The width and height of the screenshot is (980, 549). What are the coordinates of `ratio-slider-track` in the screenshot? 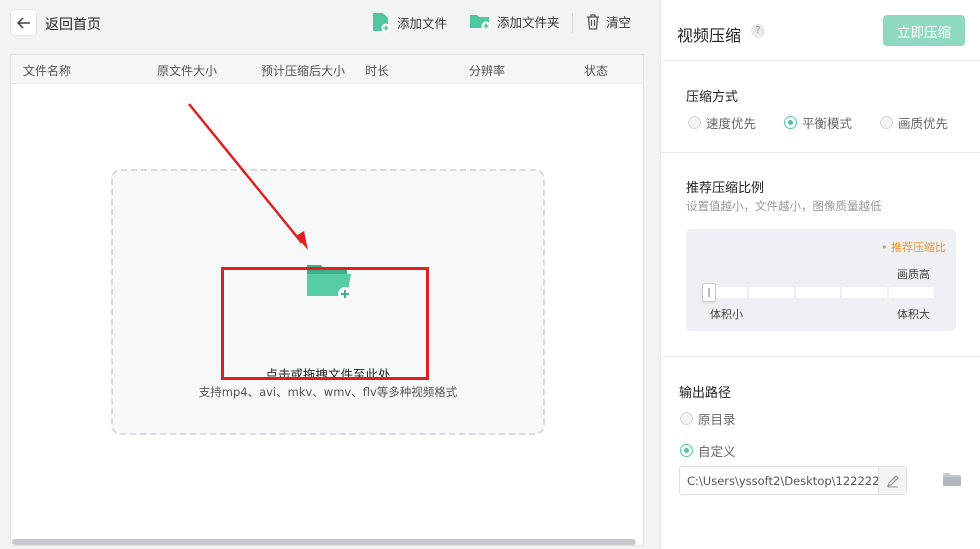 It's located at (818, 292).